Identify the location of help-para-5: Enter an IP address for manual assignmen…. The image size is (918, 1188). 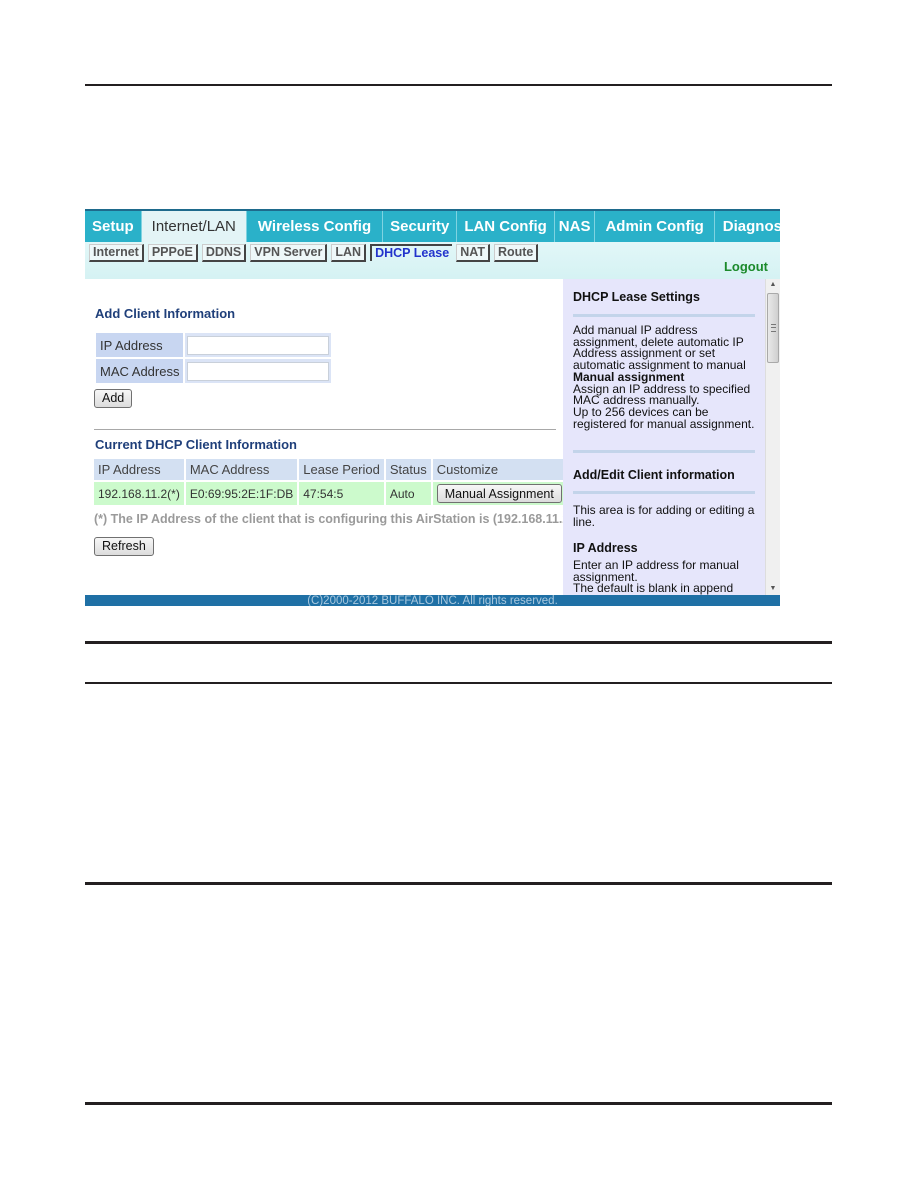
(656, 571).